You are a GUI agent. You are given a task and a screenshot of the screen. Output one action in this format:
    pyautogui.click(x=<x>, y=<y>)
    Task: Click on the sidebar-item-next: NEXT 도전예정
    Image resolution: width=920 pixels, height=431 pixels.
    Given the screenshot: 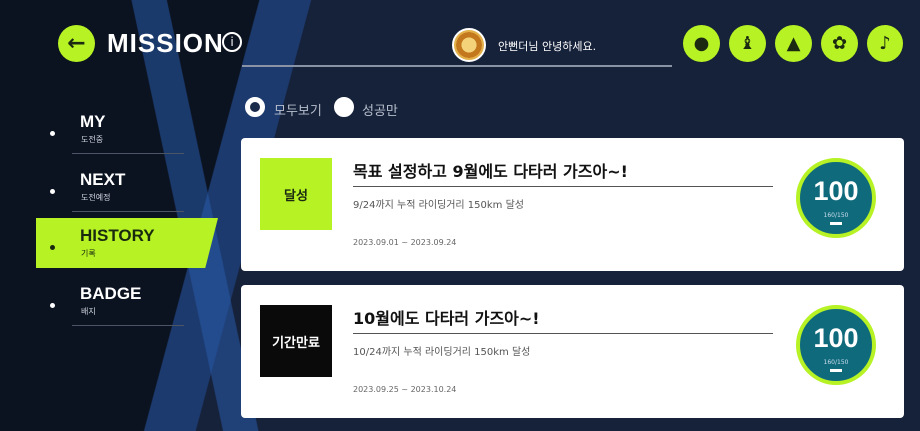 What is the action you would take?
    pyautogui.click(x=121, y=187)
    